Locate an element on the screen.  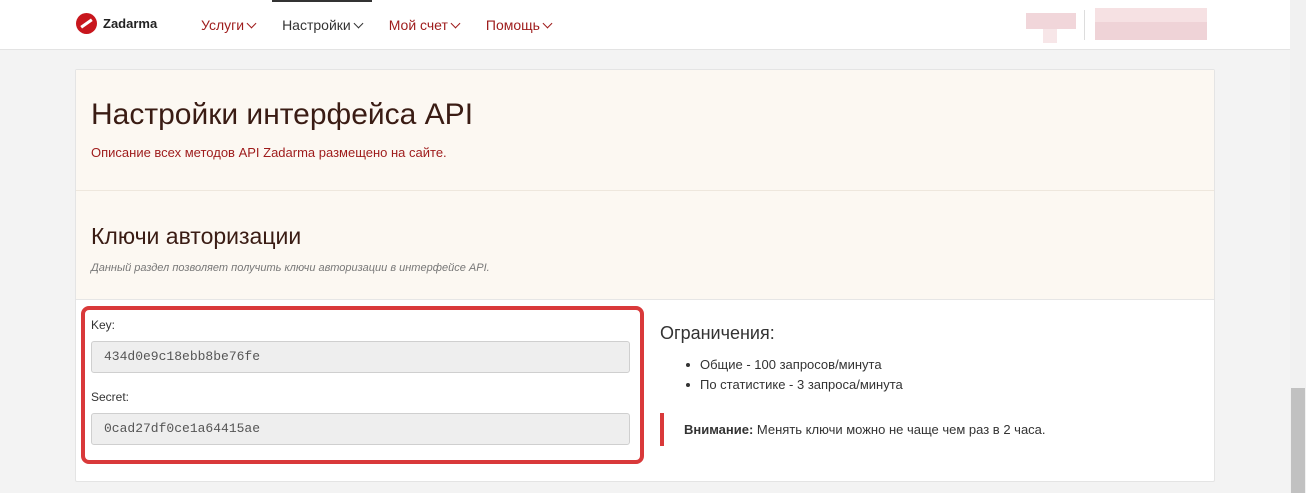
scrollbar-thumb is located at coordinates (1298, 440).